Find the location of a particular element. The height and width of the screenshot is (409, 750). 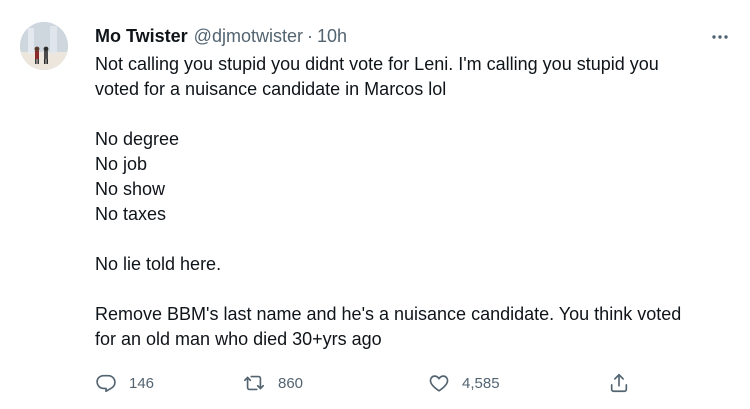

author-handle: @djmotwister is located at coordinates (248, 36).